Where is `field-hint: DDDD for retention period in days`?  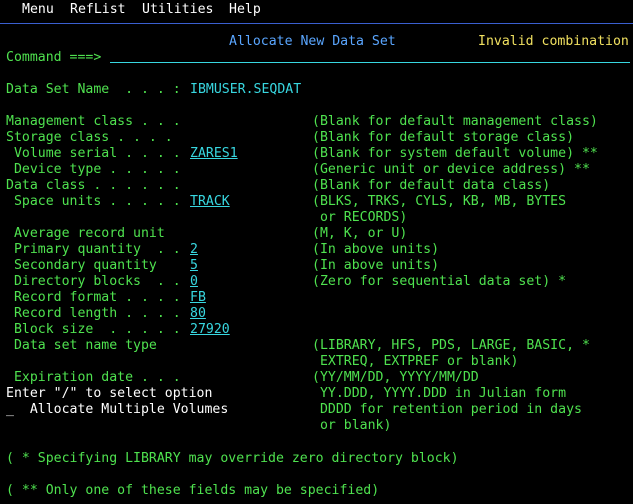
field-hint: DDDD for retention period in days is located at coordinates (447, 409).